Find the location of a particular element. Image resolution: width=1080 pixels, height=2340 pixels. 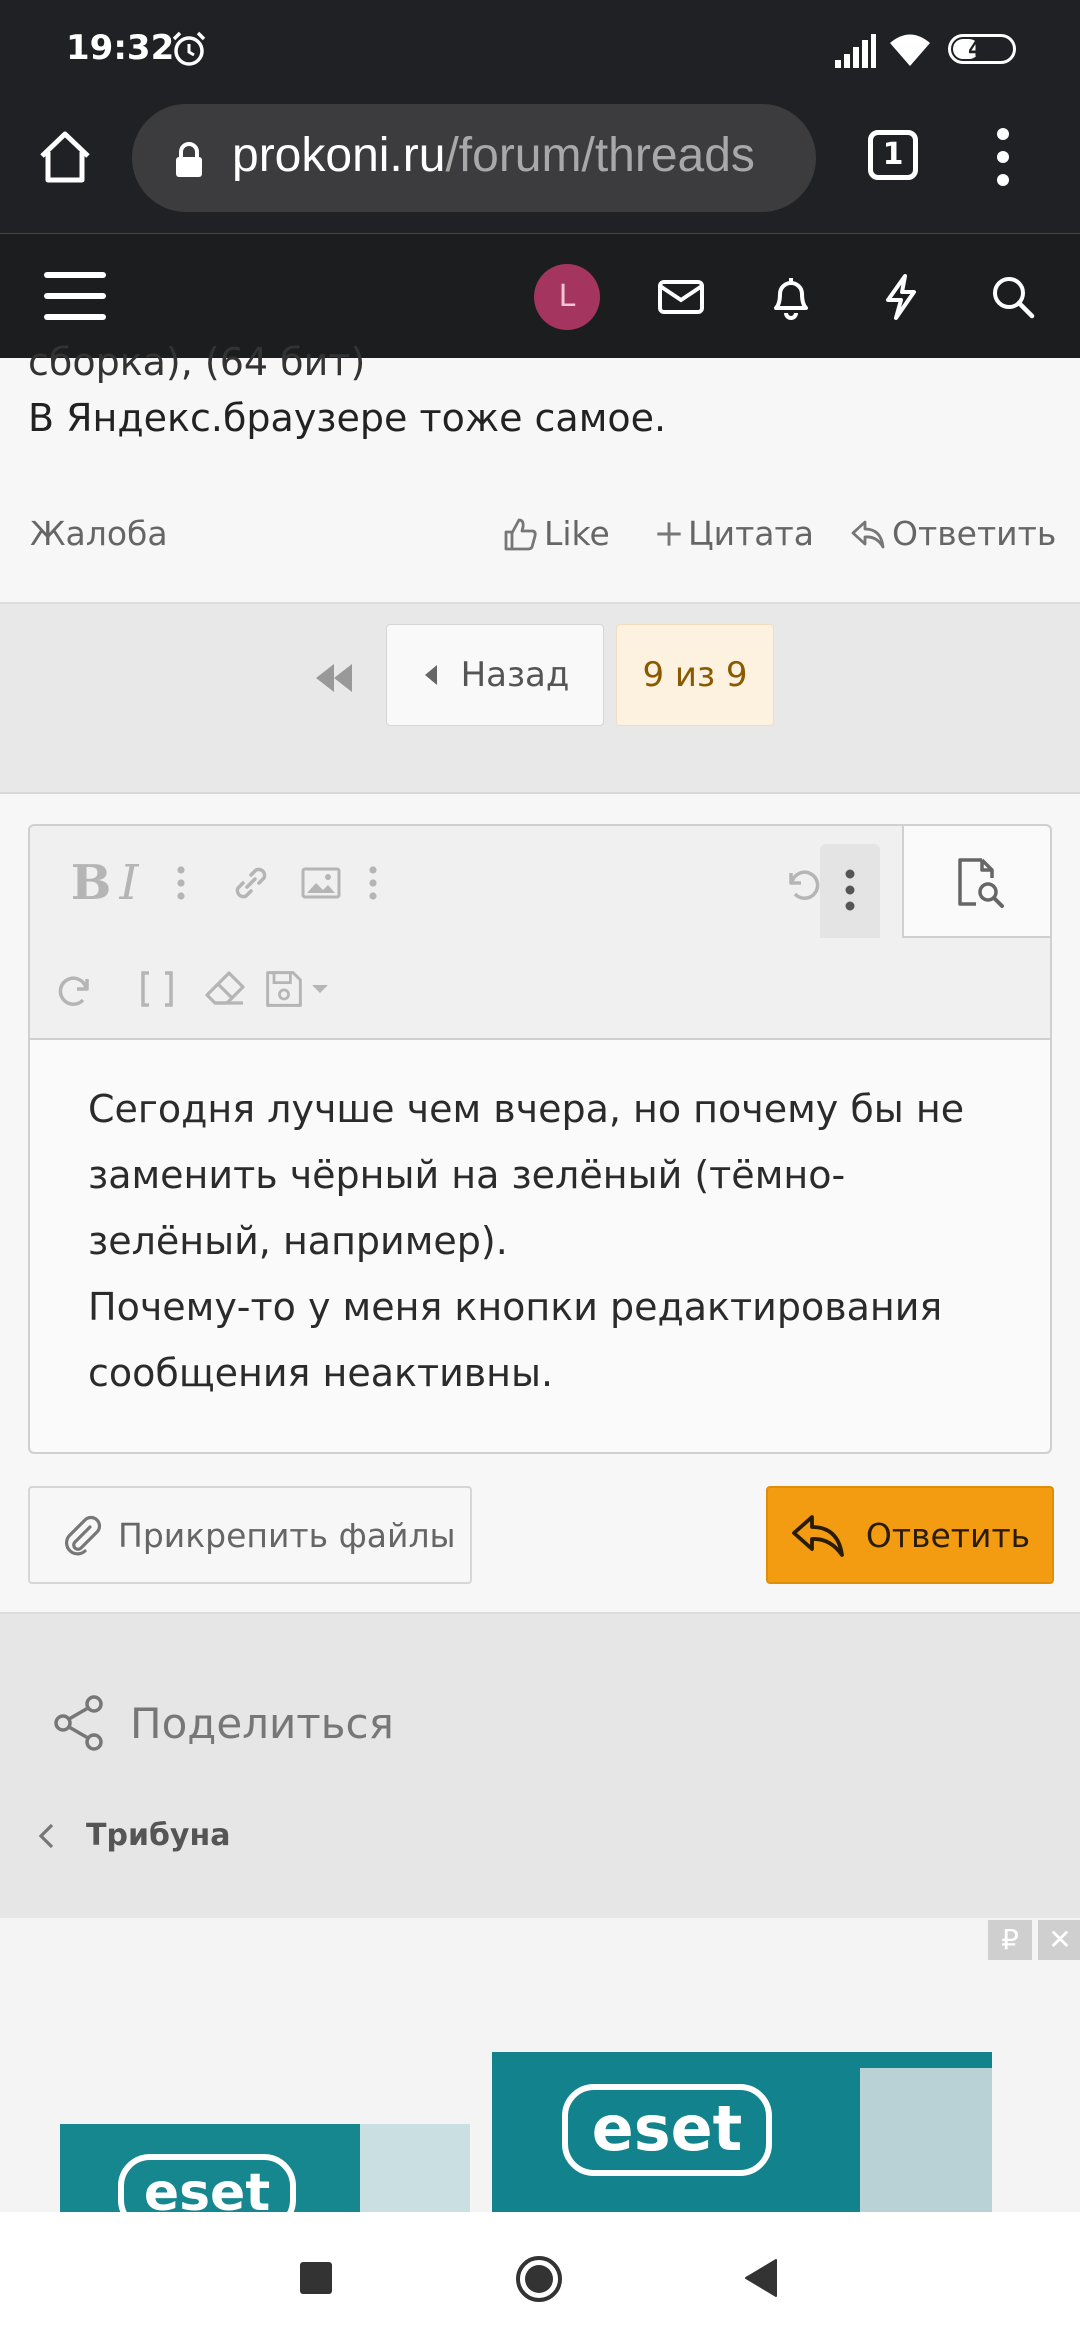

document-search-icon is located at coordinates (981, 883).